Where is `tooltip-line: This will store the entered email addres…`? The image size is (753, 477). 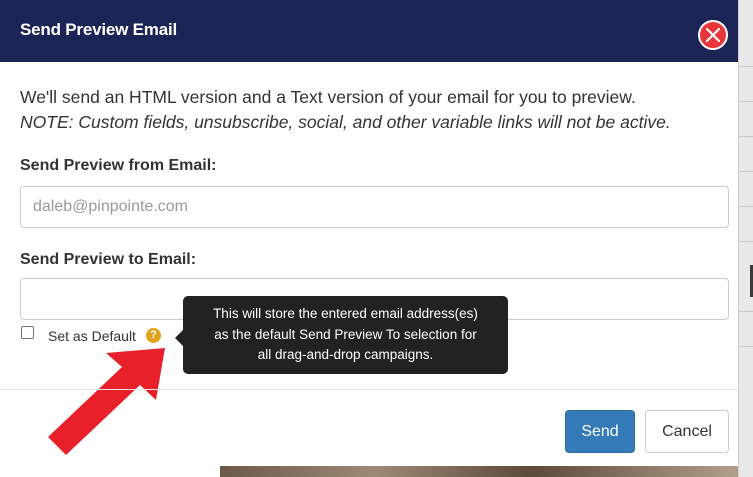
tooltip-line: This will store the entered email addres… is located at coordinates (345, 313).